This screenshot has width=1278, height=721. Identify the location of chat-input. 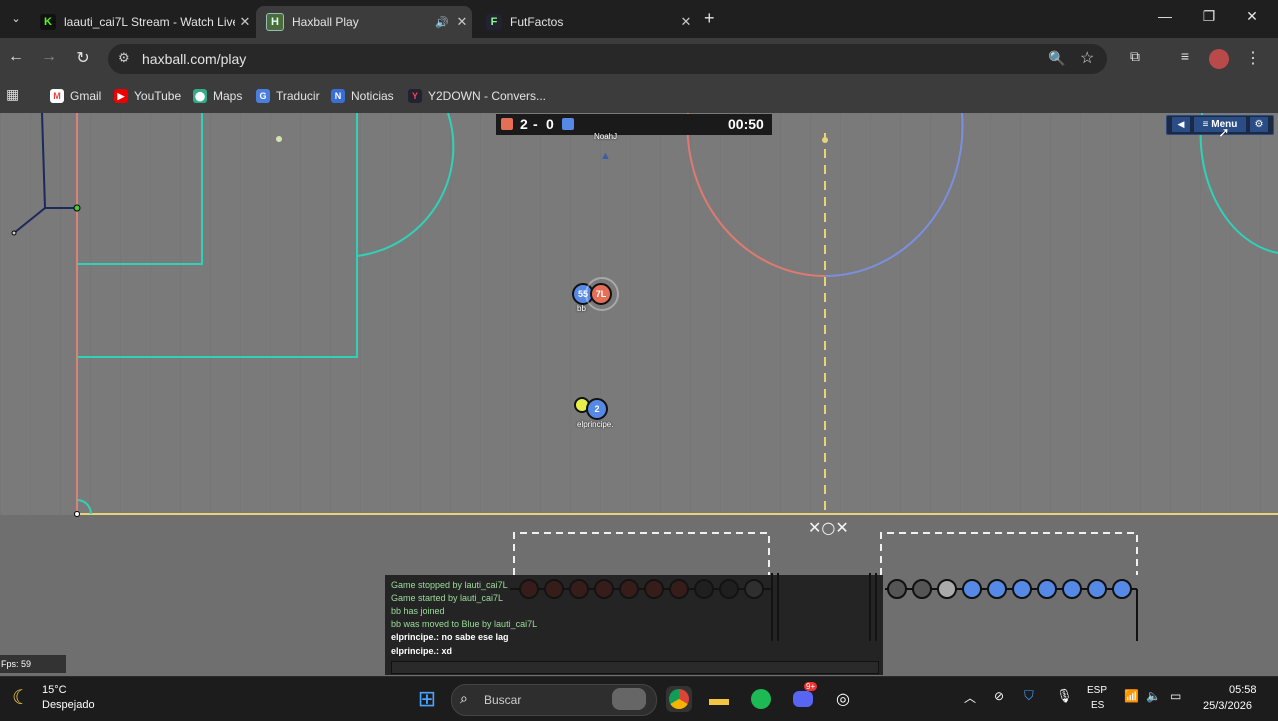
(635, 667).